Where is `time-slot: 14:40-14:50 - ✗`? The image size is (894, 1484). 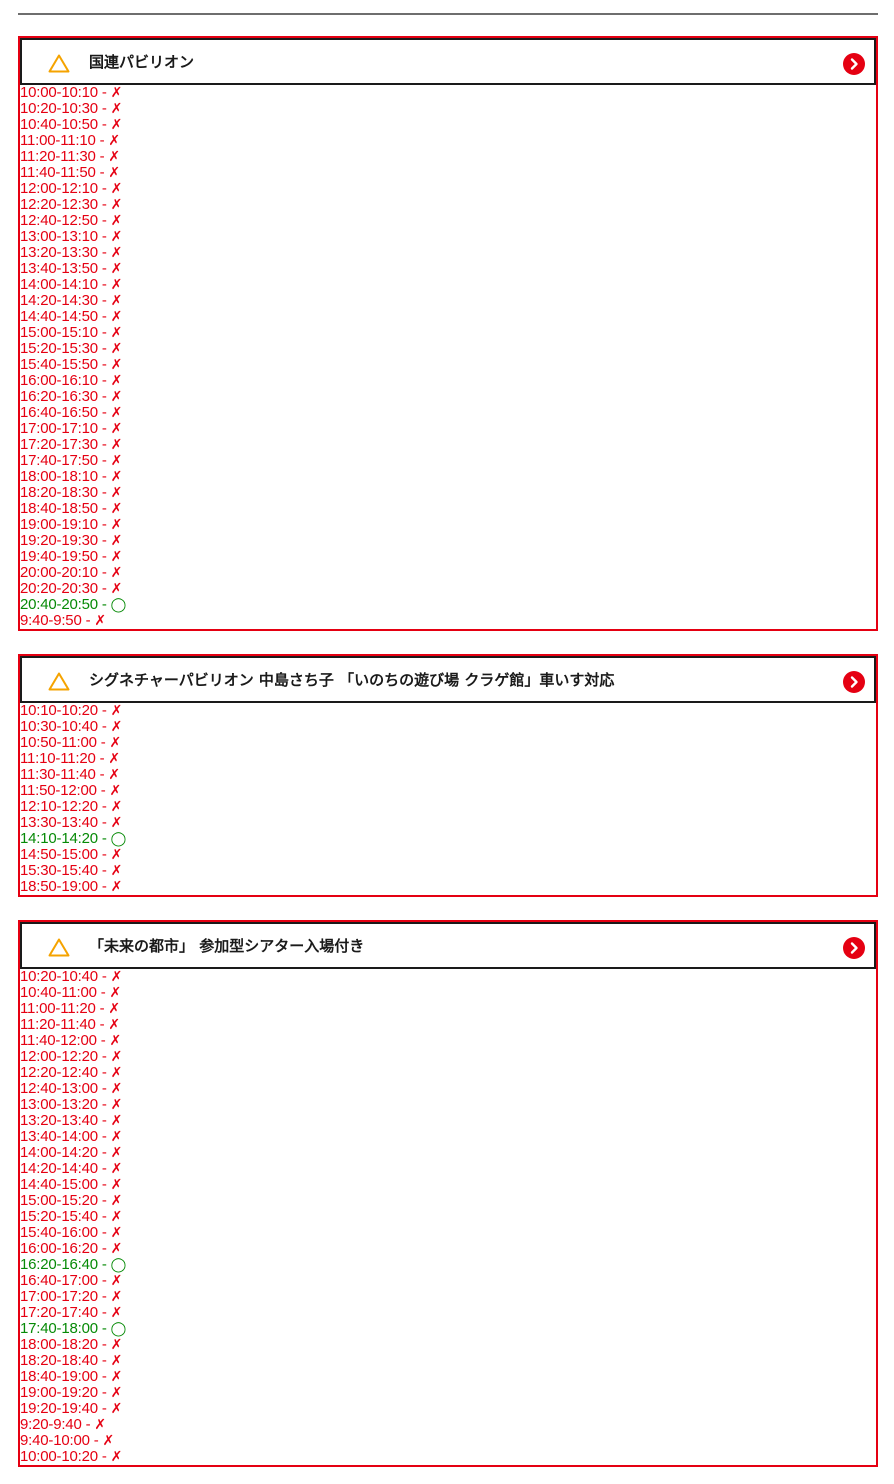
time-slot: 14:40-14:50 - ✗ is located at coordinates (448, 317).